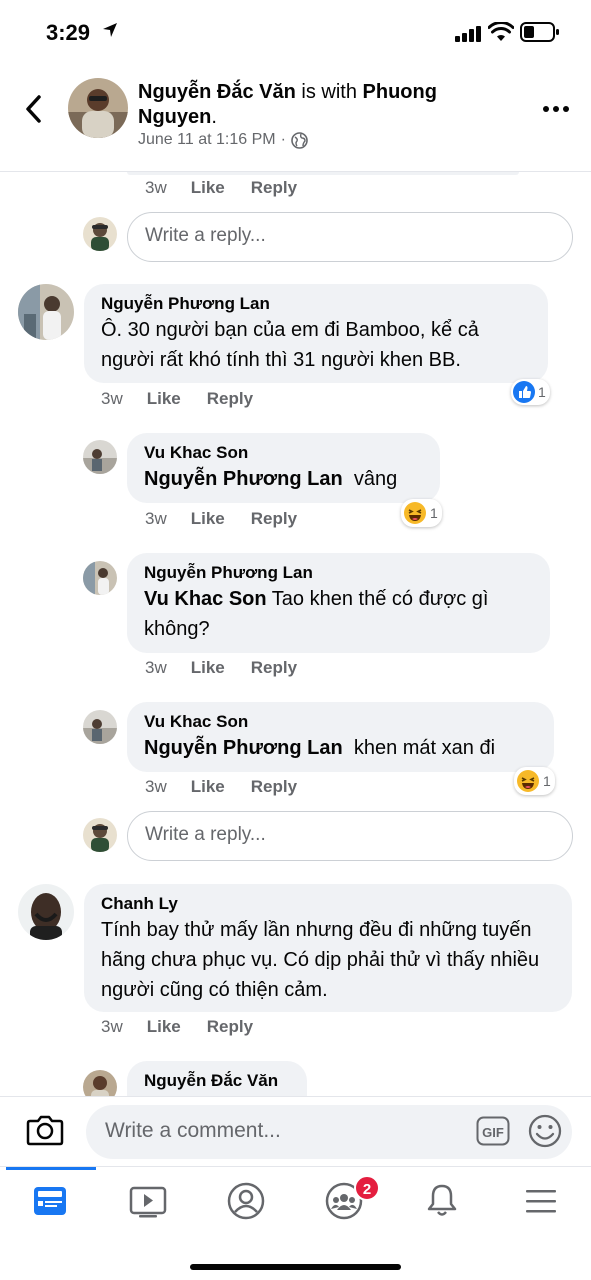 This screenshot has height=1280, width=591. I want to click on active-tab-indicator, so click(51, 1168).